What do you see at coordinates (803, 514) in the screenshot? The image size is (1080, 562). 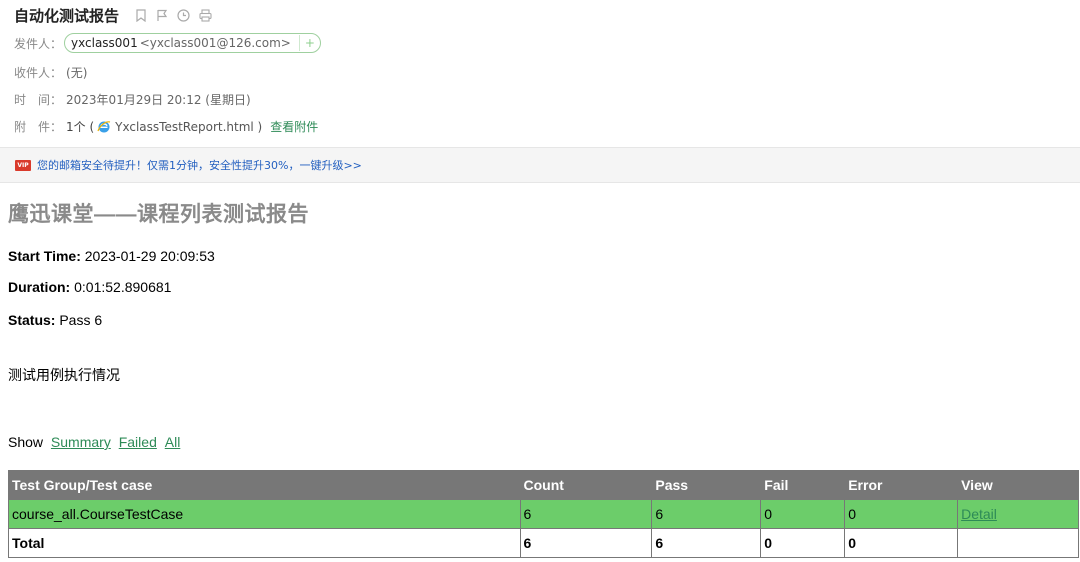 I see `row-fail: 0` at bounding box center [803, 514].